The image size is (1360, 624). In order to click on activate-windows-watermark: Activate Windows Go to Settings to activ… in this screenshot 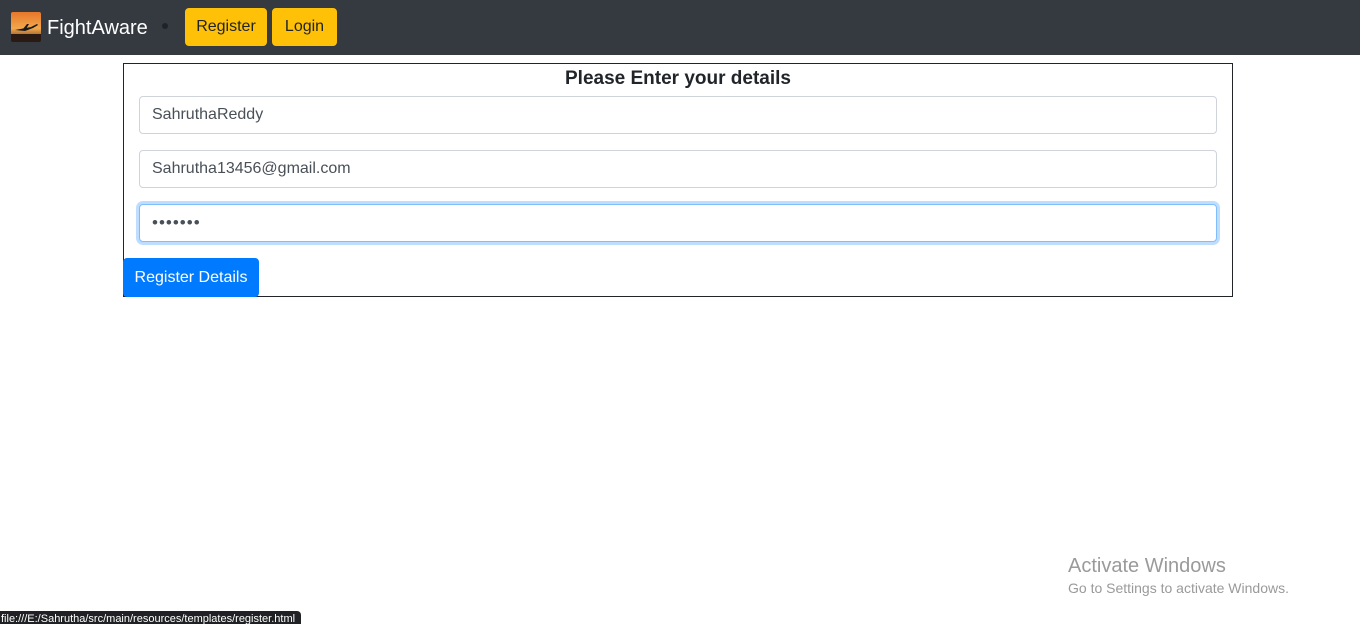, I will do `click(1178, 576)`.